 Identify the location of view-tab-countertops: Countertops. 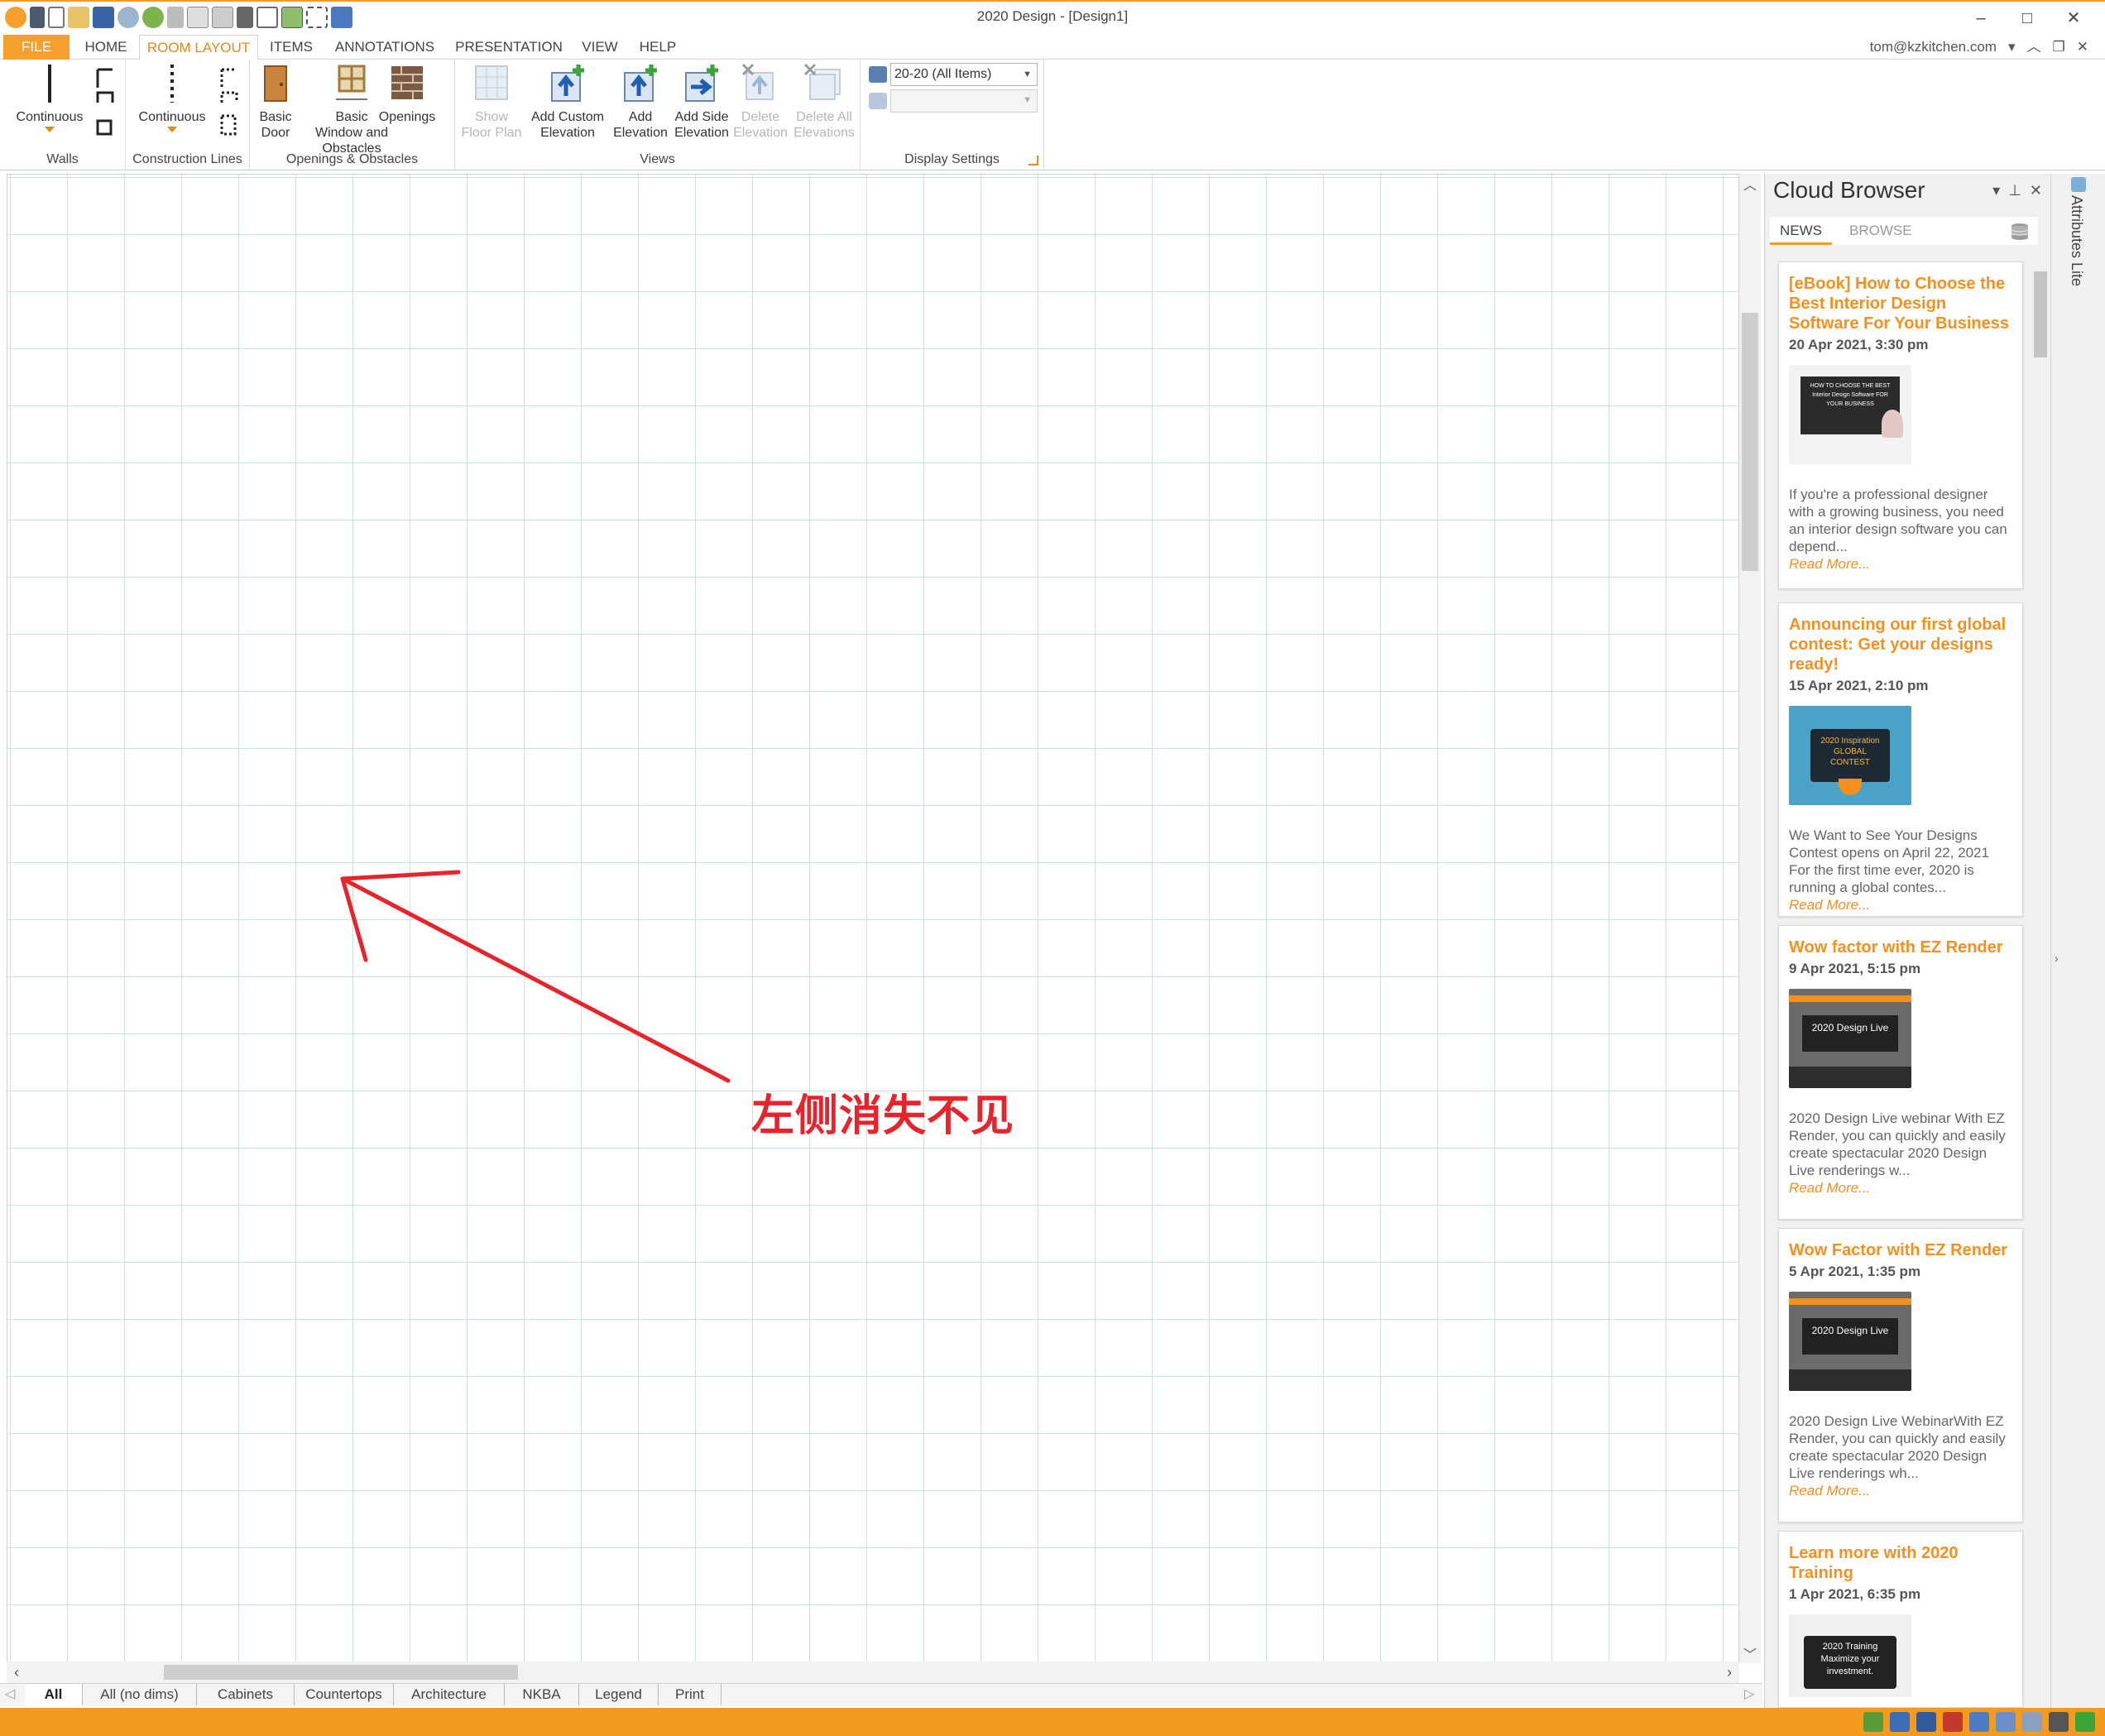
(345, 1695).